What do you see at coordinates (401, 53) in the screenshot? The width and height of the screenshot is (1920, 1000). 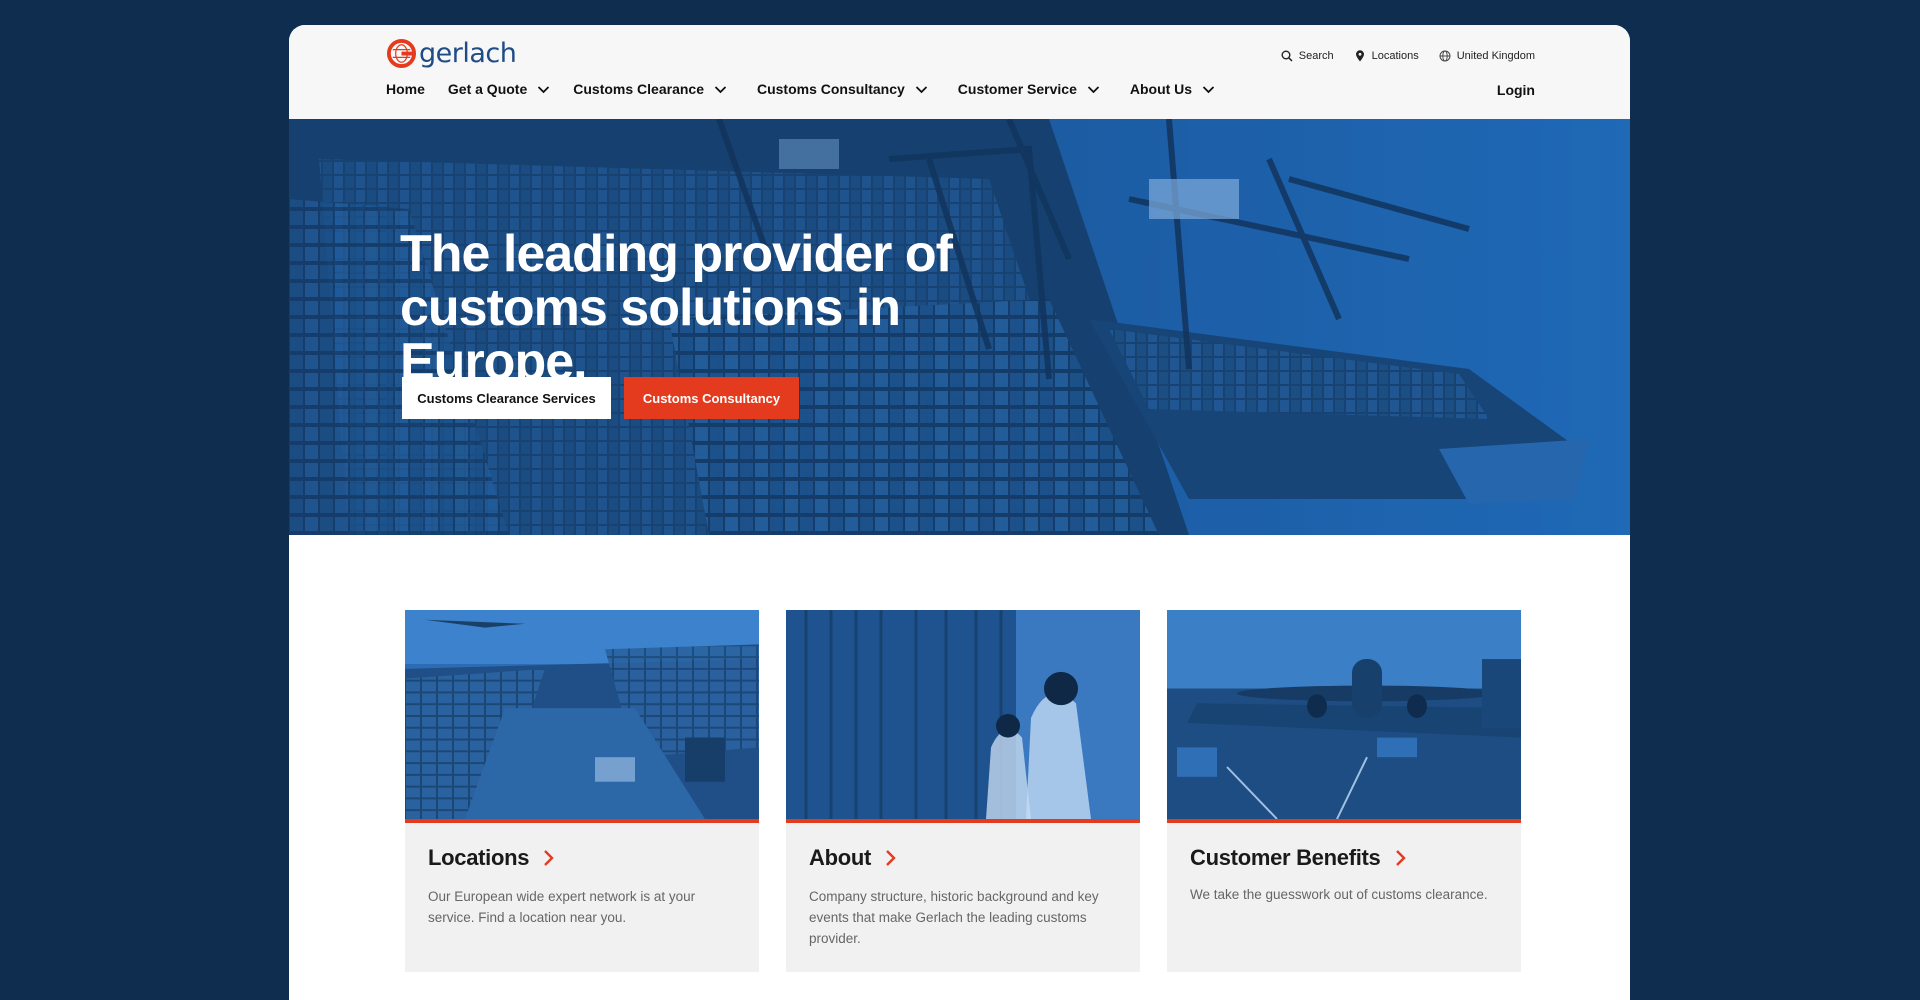 I see `gerlach-globe-logo-icon` at bounding box center [401, 53].